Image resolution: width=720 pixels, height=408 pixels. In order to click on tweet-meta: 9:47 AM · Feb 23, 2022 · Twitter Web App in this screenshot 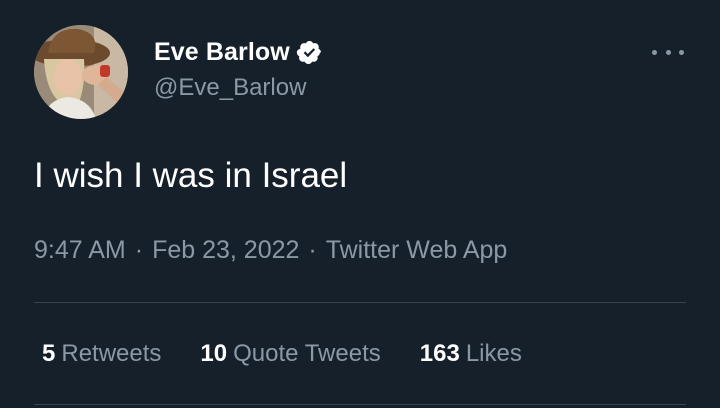, I will do `click(270, 250)`.